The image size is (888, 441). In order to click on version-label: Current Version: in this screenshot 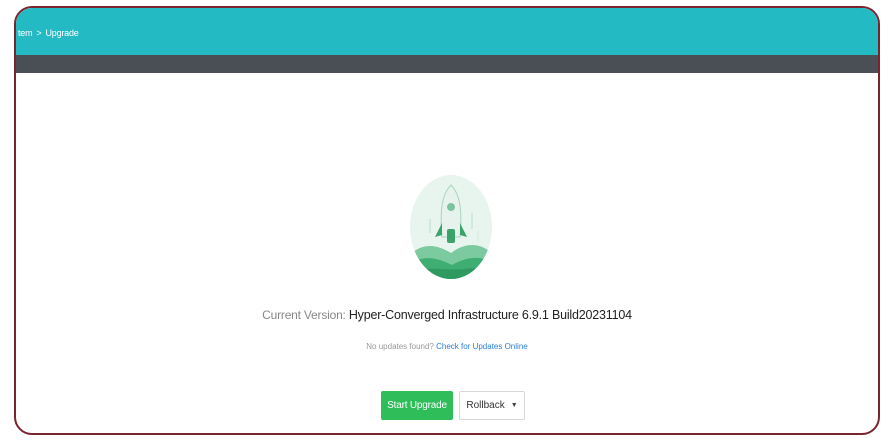, I will do `click(304, 315)`.